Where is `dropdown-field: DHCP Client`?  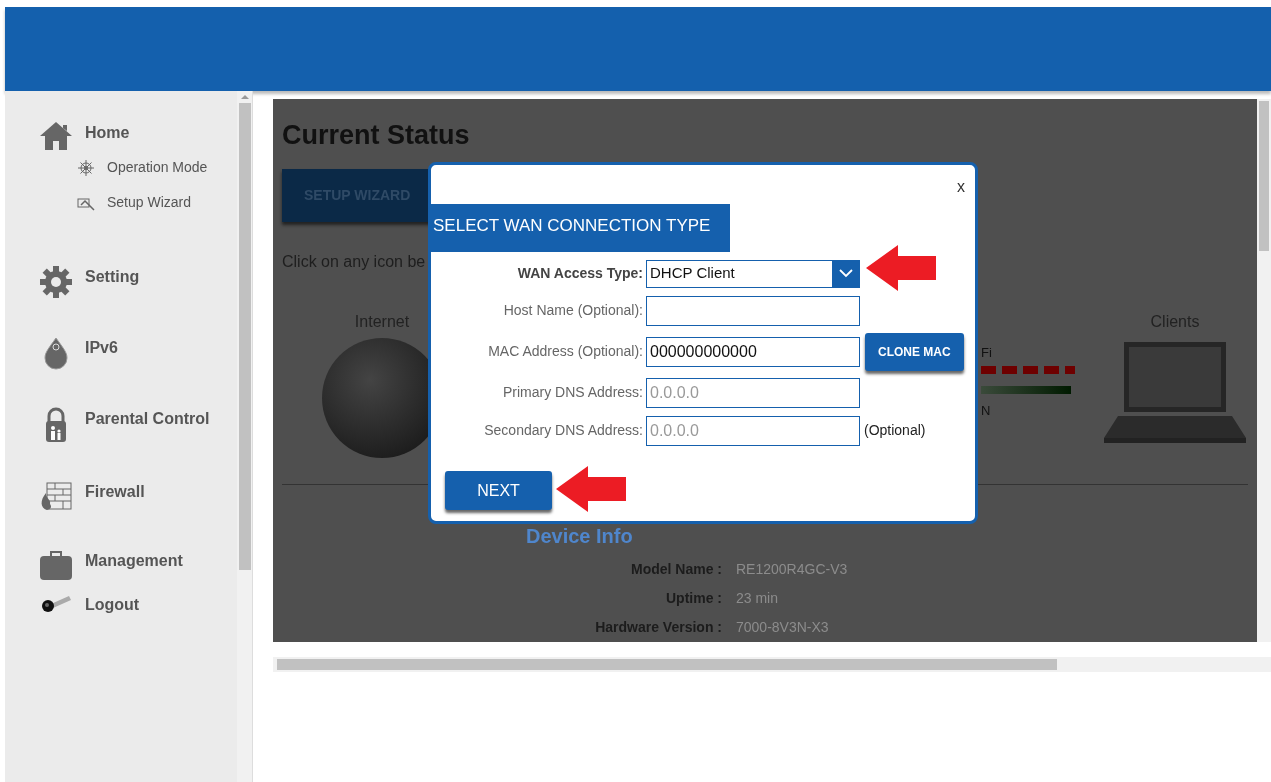
dropdown-field: DHCP Client is located at coordinates (753, 273).